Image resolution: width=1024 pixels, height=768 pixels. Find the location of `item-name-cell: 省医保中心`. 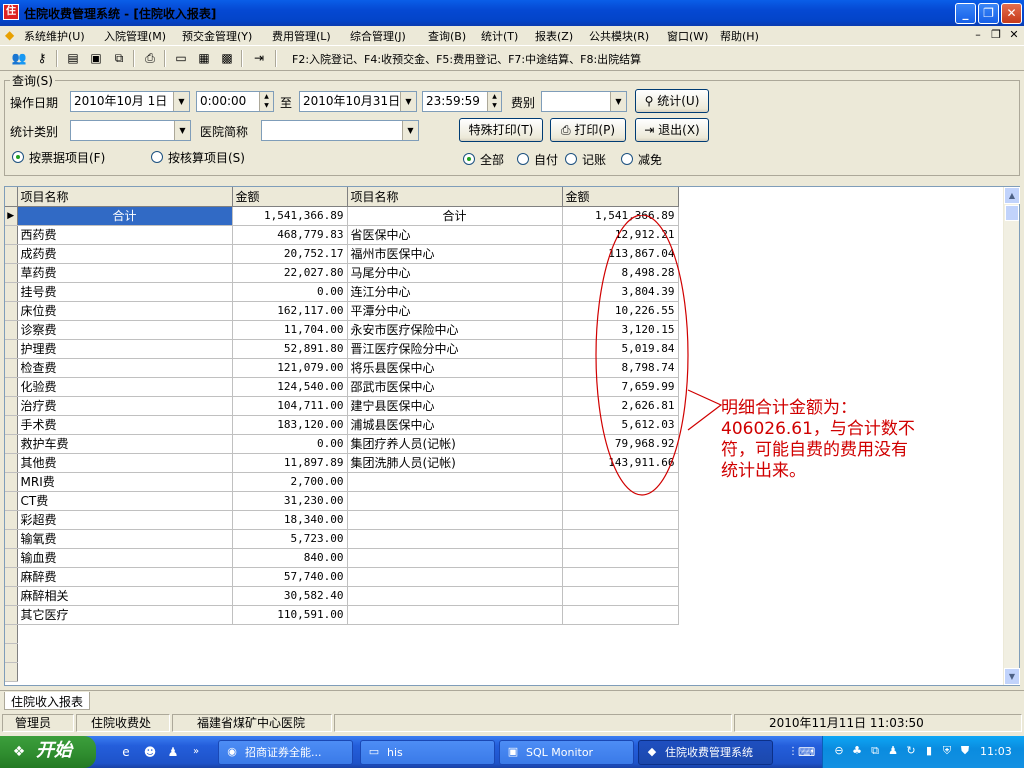

item-name-cell: 省医保中心 is located at coordinates (455, 235).